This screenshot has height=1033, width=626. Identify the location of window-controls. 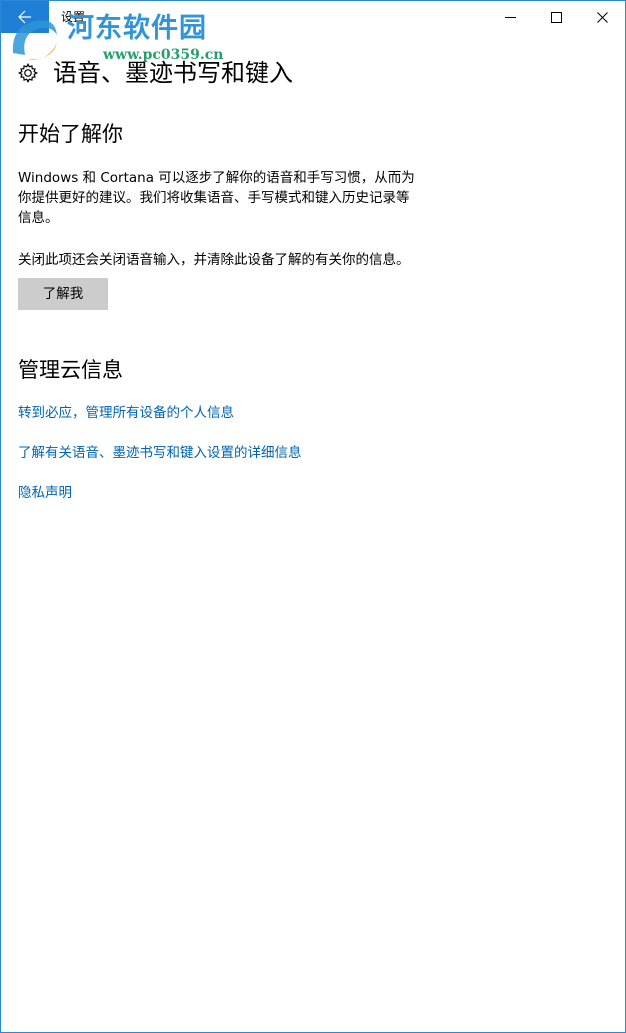
(556, 17).